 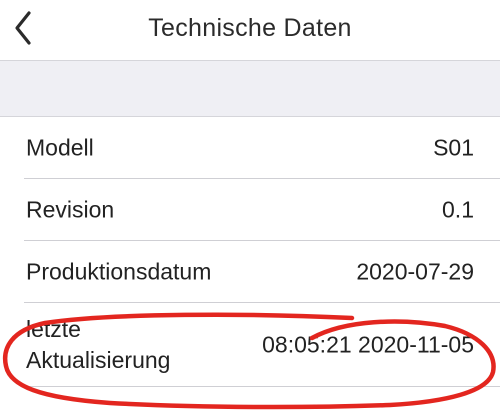 I want to click on row-label: Modell, so click(x=60, y=147).